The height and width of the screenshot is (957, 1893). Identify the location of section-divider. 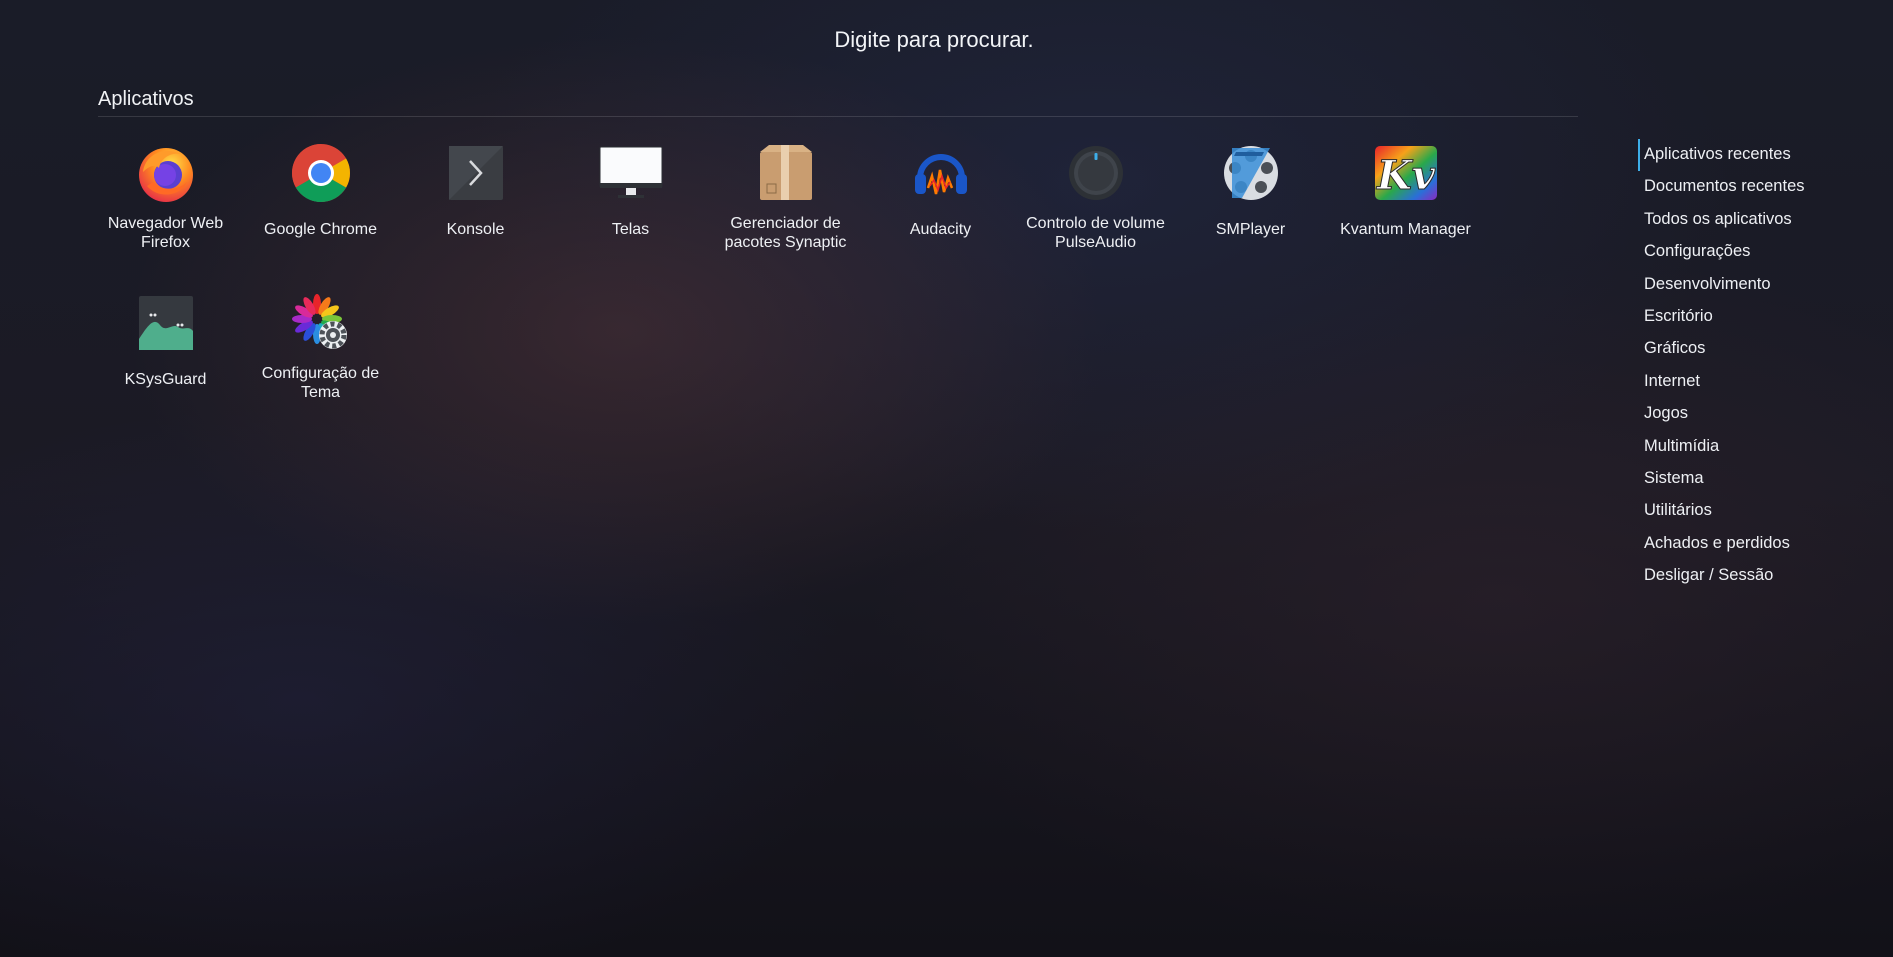
(838, 116).